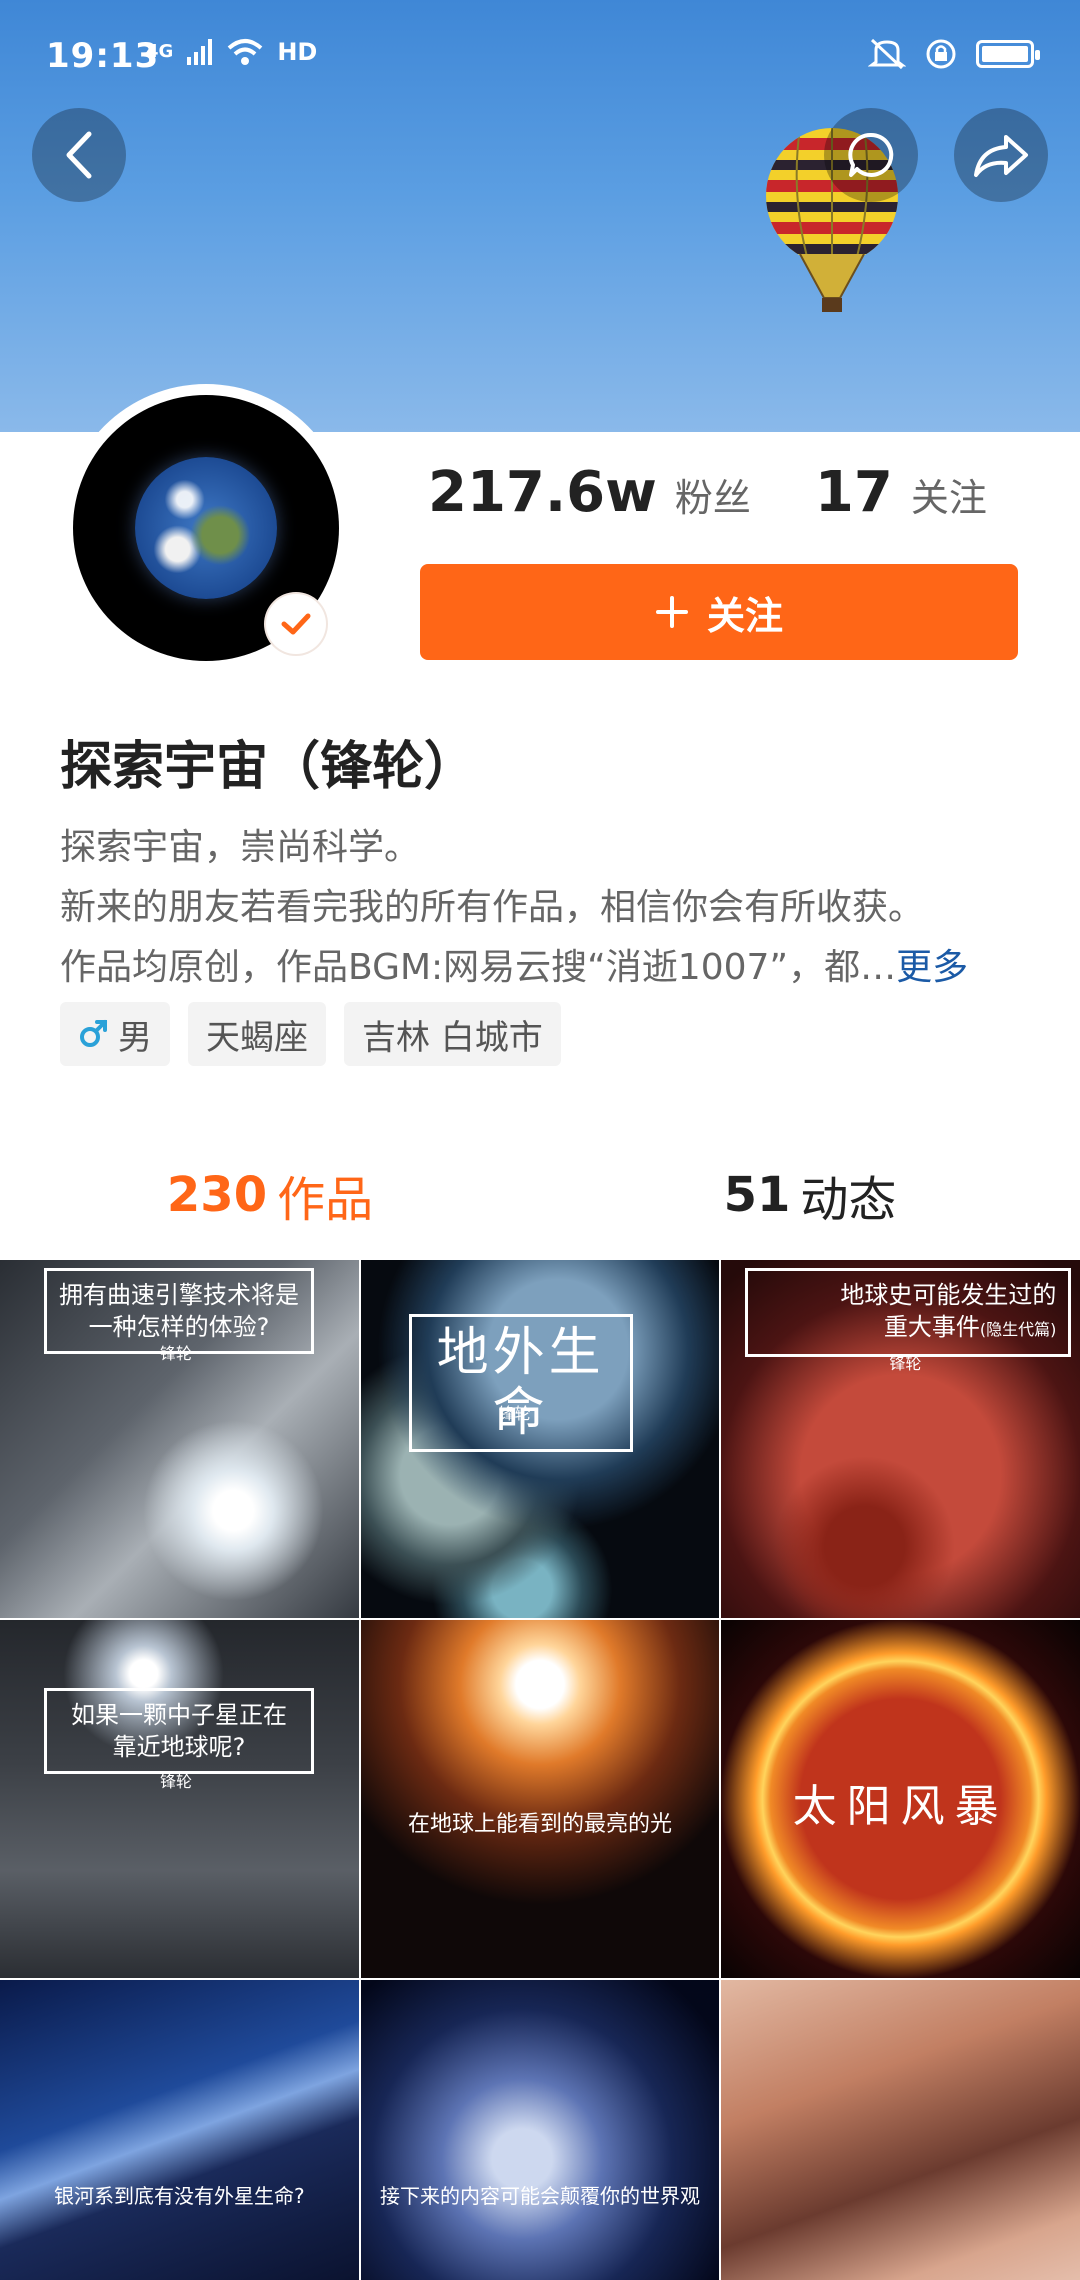  I want to click on constellation-label: 天蝎座, so click(257, 1037).